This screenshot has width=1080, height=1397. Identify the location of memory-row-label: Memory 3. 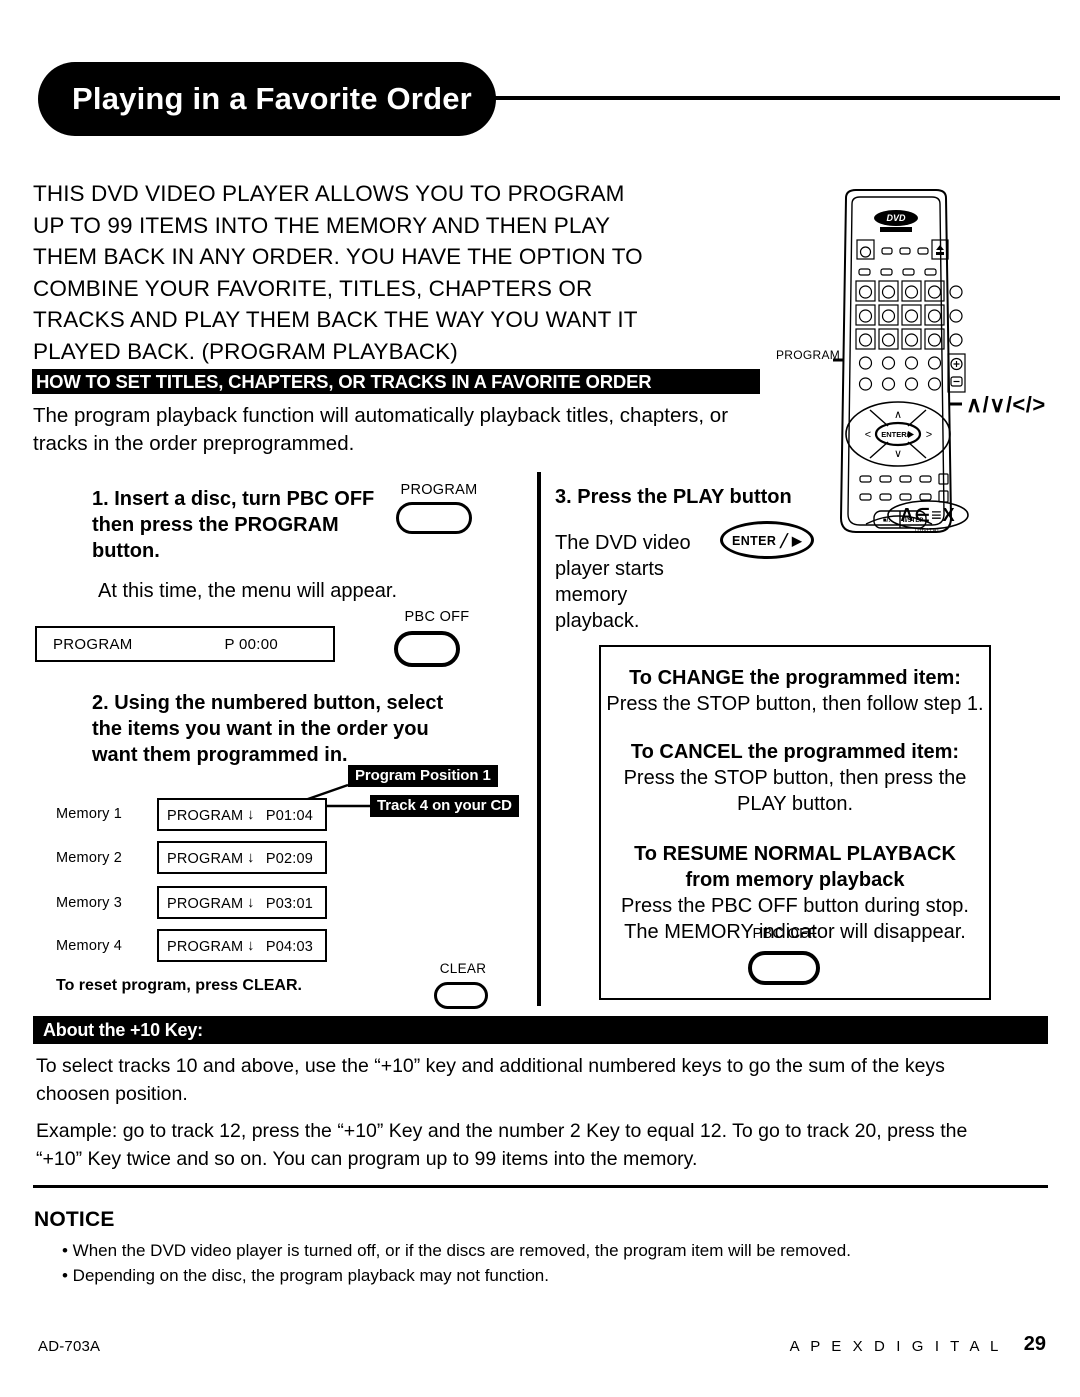
(89, 903).